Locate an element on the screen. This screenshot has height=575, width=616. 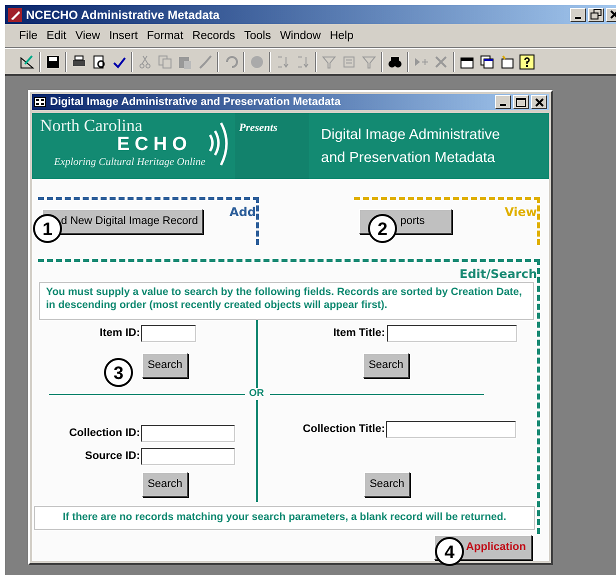
restore-button is located at coordinates (596, 15).